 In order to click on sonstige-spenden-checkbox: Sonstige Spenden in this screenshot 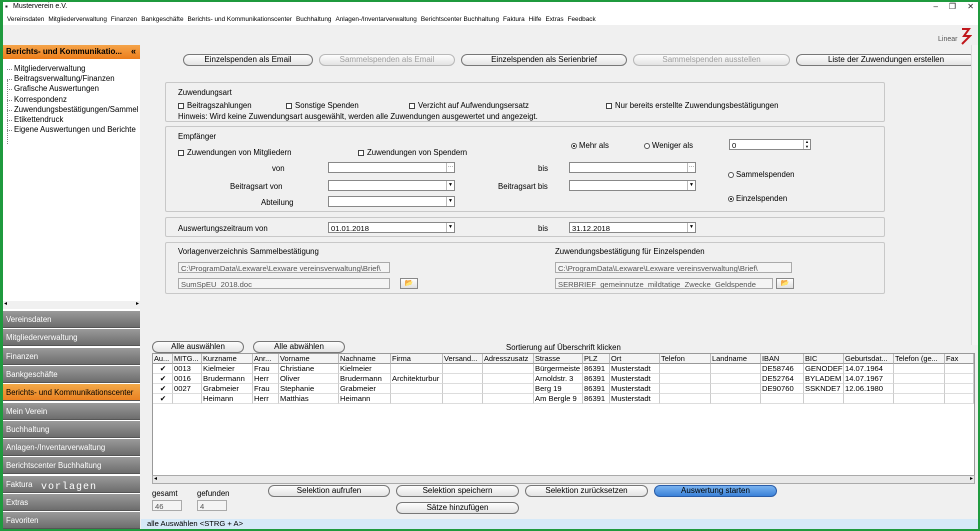, I will do `click(322, 105)`.